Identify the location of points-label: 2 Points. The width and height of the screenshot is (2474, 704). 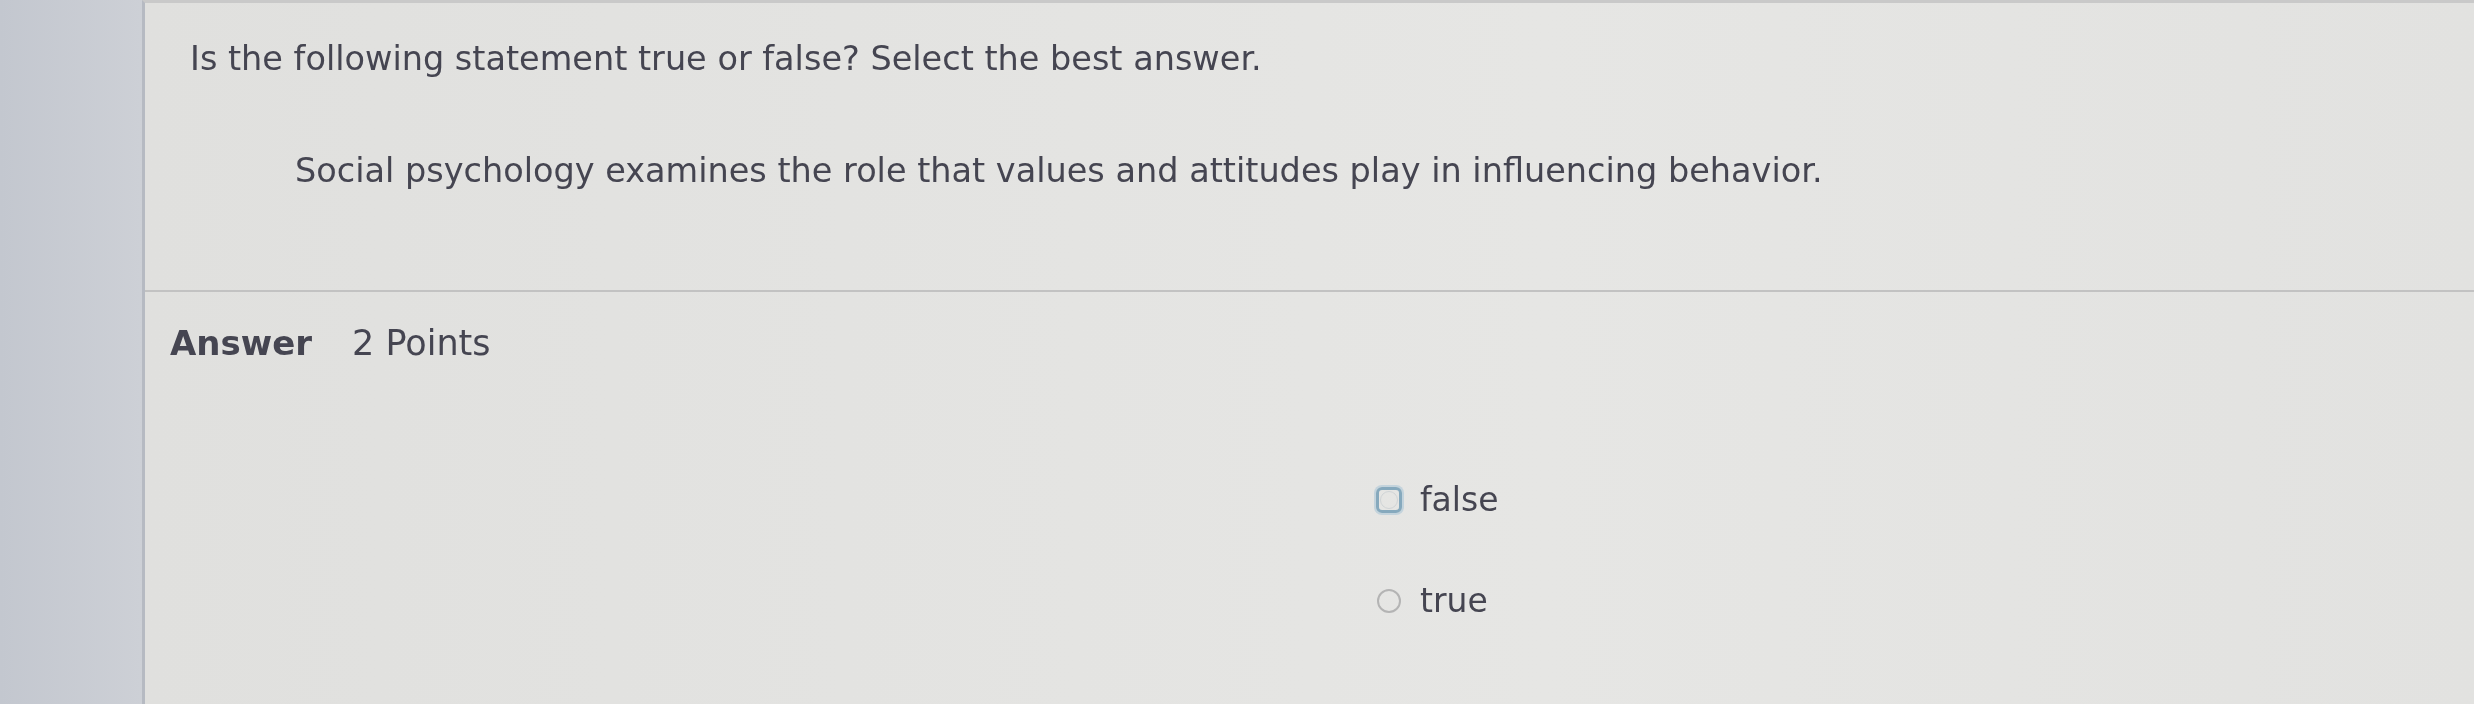
(421, 343).